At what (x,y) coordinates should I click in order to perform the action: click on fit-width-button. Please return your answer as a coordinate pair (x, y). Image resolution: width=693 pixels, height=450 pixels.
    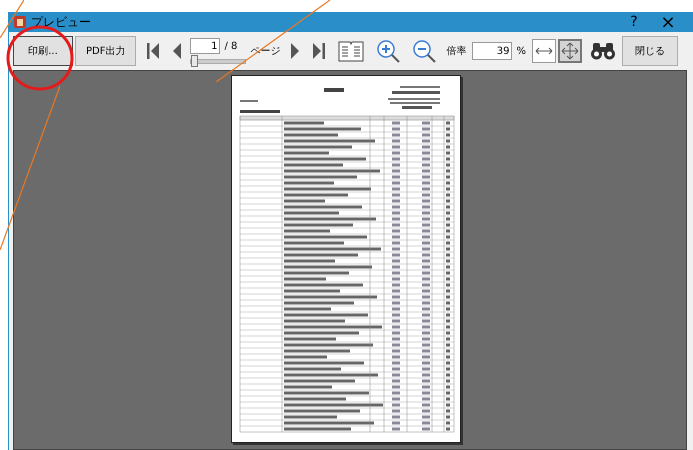
    Looking at the image, I should click on (544, 51).